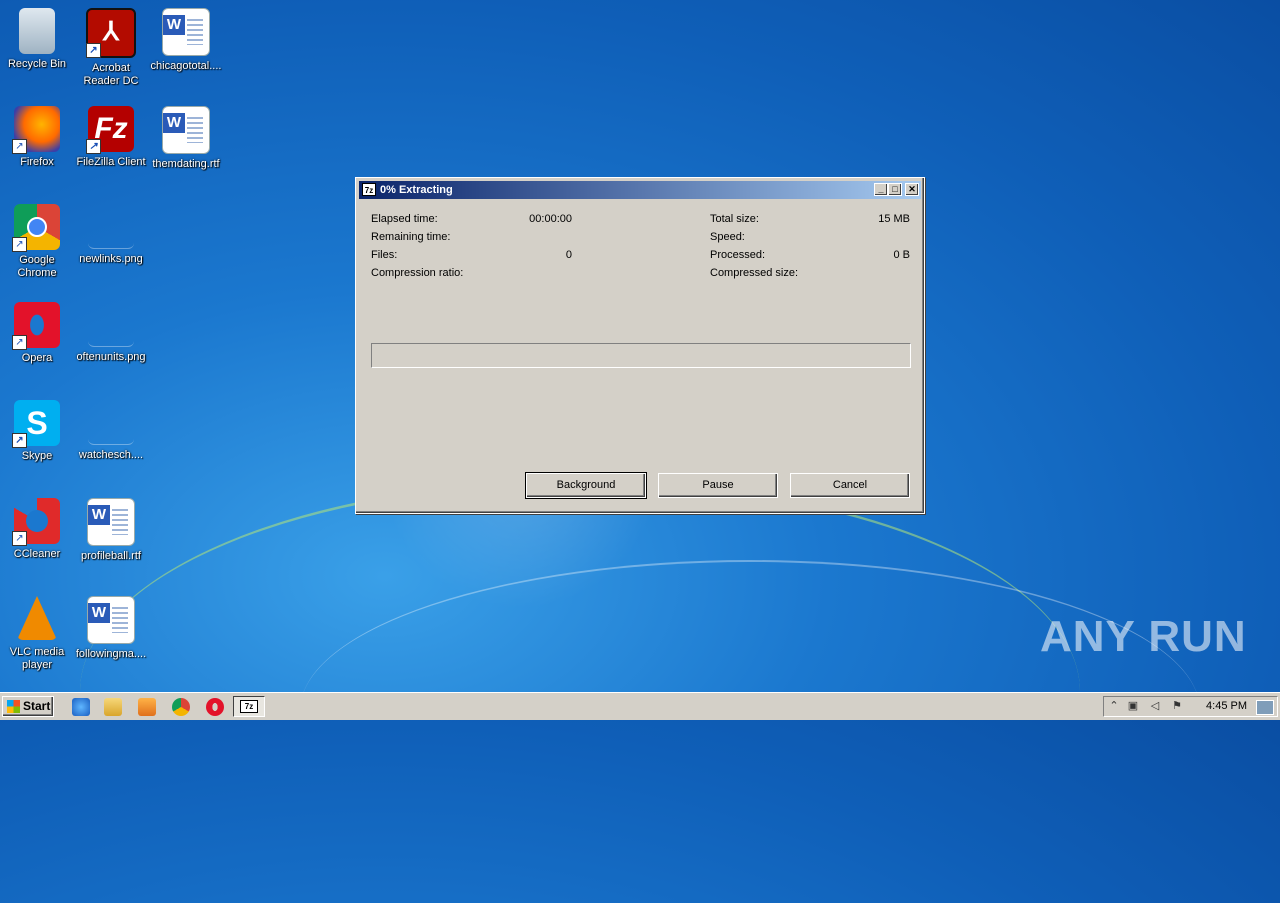 This screenshot has width=1280, height=903. Describe the element at coordinates (37, 618) in the screenshot. I see `vlc-icon` at that location.